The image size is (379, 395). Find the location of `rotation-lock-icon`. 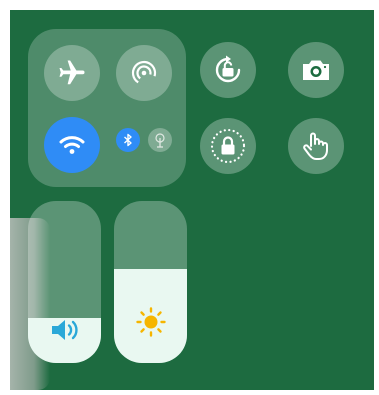

rotation-lock-icon is located at coordinates (228, 69).